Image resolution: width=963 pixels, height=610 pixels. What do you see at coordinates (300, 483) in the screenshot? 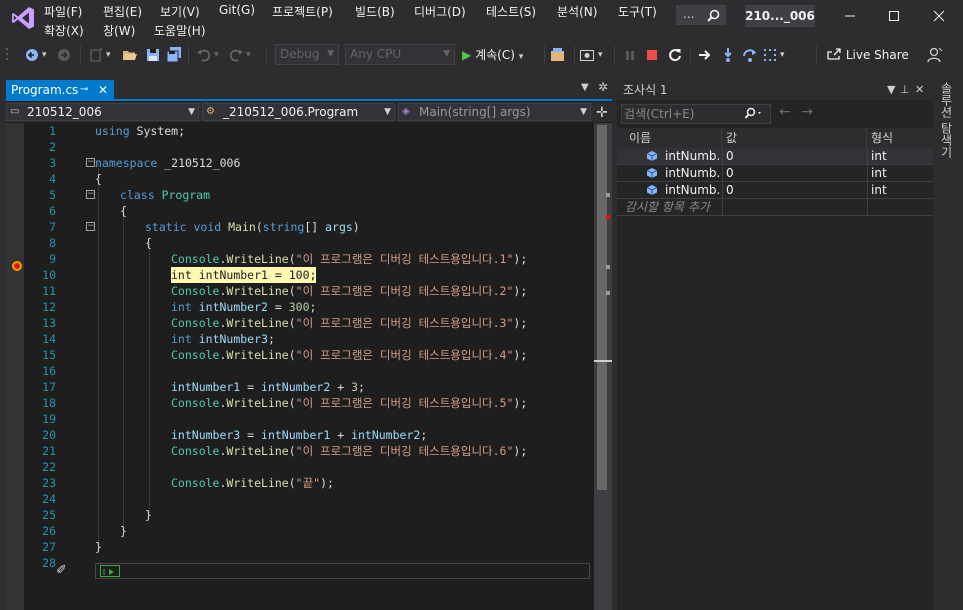
I see `code-line: 23 Console.WriteLine("끝");` at bounding box center [300, 483].